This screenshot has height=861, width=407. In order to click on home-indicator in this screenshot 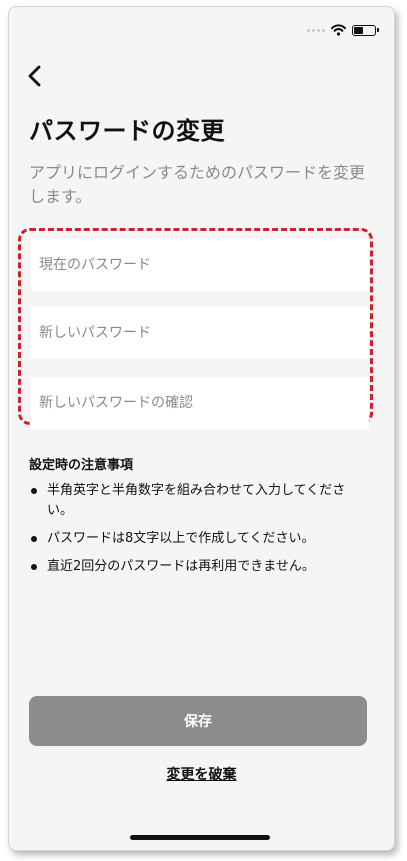, I will do `click(200, 837)`.